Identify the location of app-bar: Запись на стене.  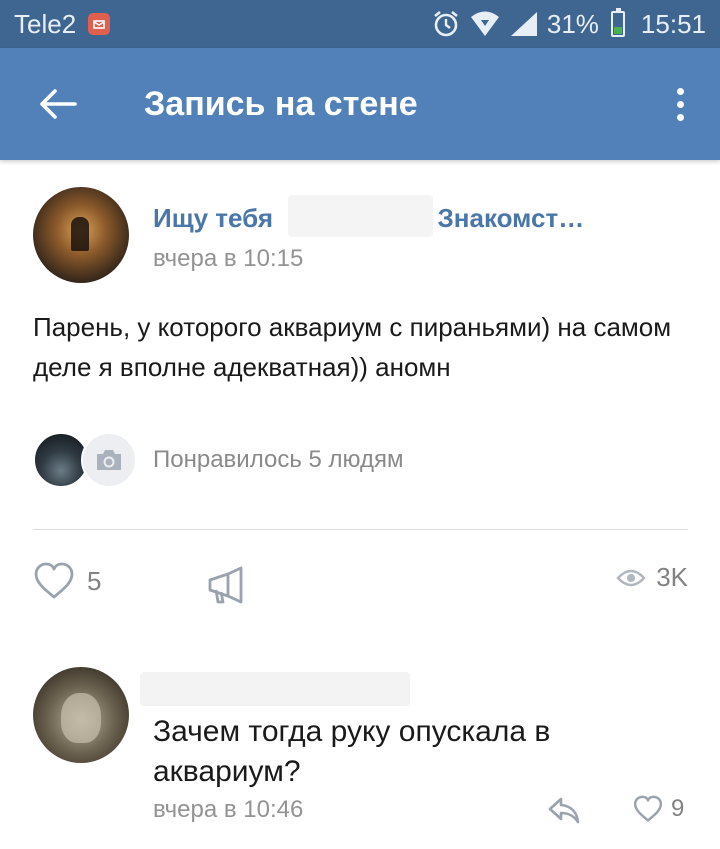
(360, 104).